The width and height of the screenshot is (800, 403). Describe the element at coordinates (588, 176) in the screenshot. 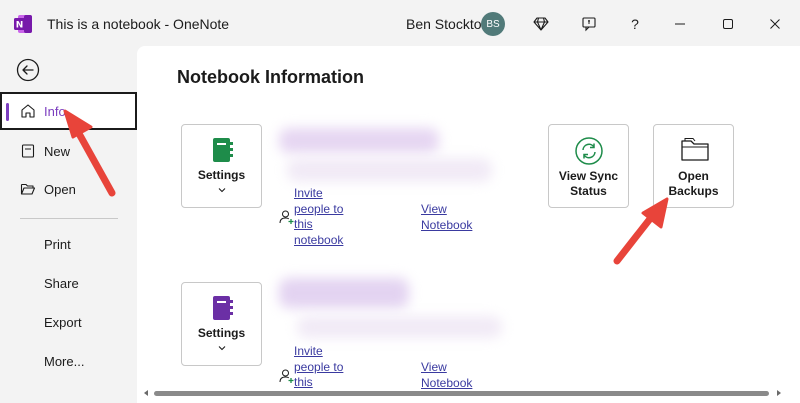

I see `button-label-line: View Sync` at that location.